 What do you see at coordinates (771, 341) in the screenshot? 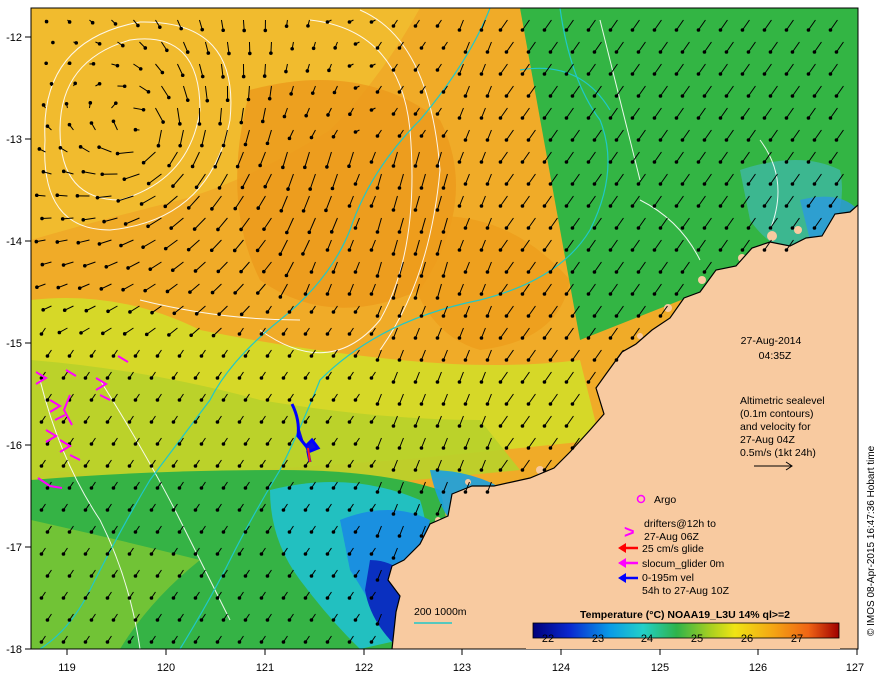
I see `map-date: 27-Aug-2014` at bounding box center [771, 341].